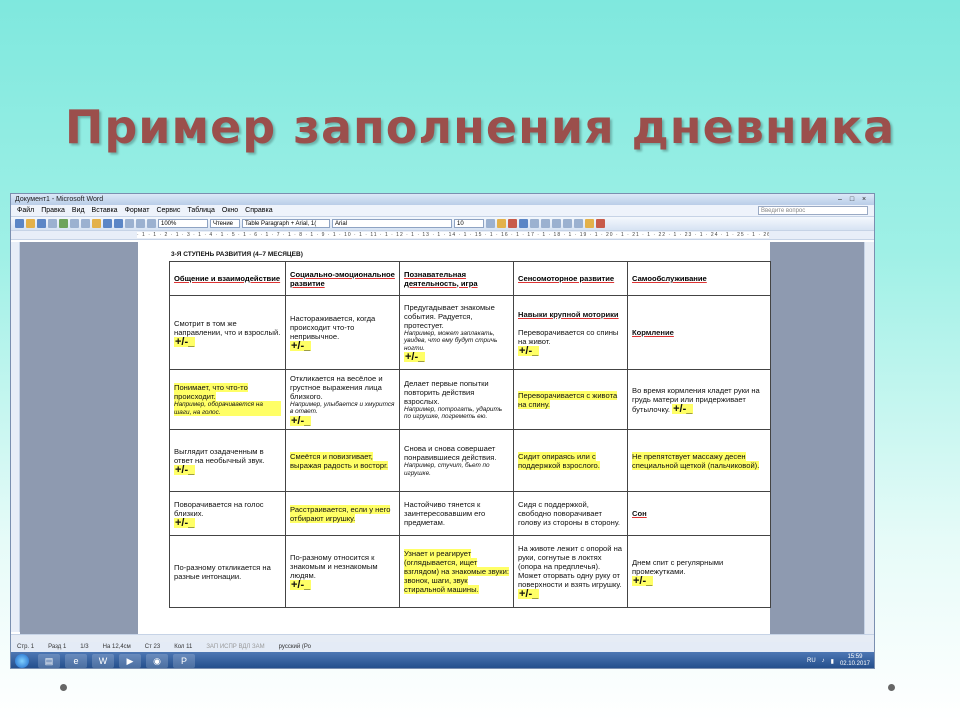  I want to click on copy-icon, so click(85, 223).